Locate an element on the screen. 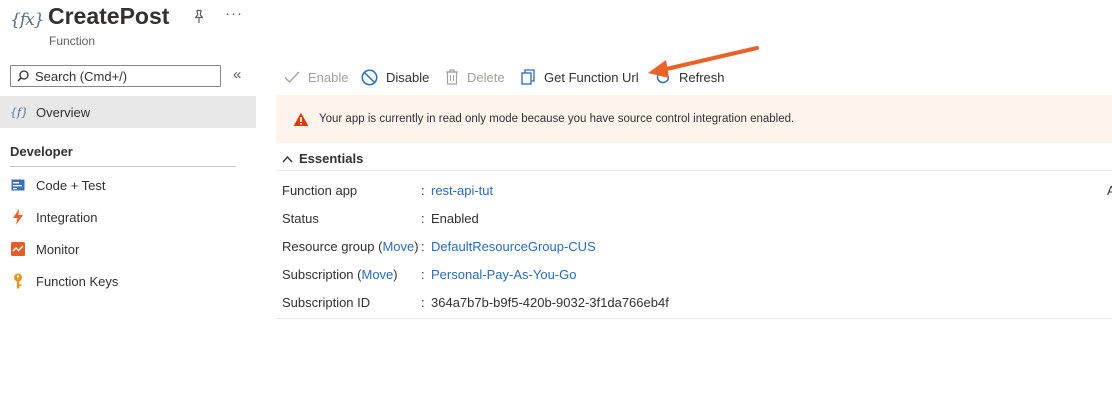 The image size is (1112, 413). subscription-link: Personal-Pay-As-You-Go is located at coordinates (503, 274).